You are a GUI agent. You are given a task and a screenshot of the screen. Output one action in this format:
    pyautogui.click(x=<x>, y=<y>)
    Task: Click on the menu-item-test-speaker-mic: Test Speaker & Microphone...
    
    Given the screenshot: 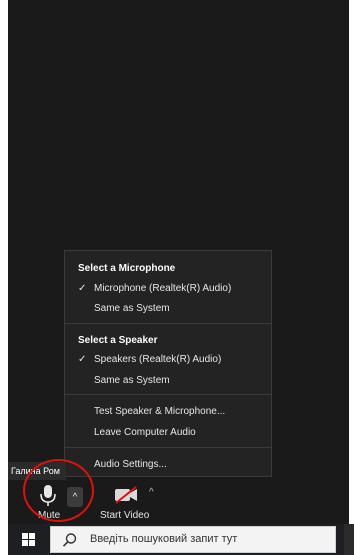 What is the action you would take?
    pyautogui.click(x=159, y=411)
    